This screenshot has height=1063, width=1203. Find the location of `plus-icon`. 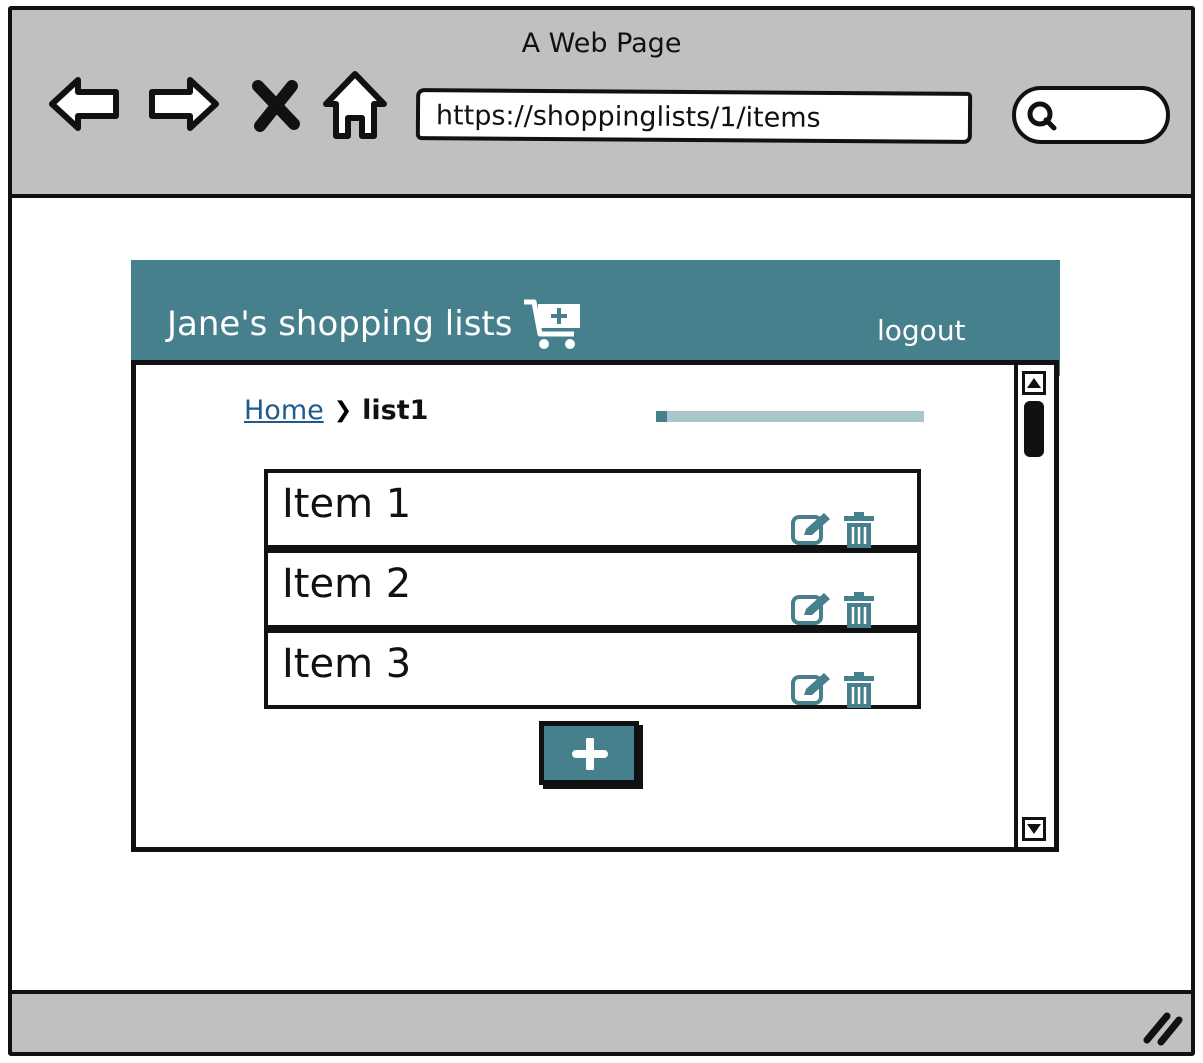

plus-icon is located at coordinates (590, 754).